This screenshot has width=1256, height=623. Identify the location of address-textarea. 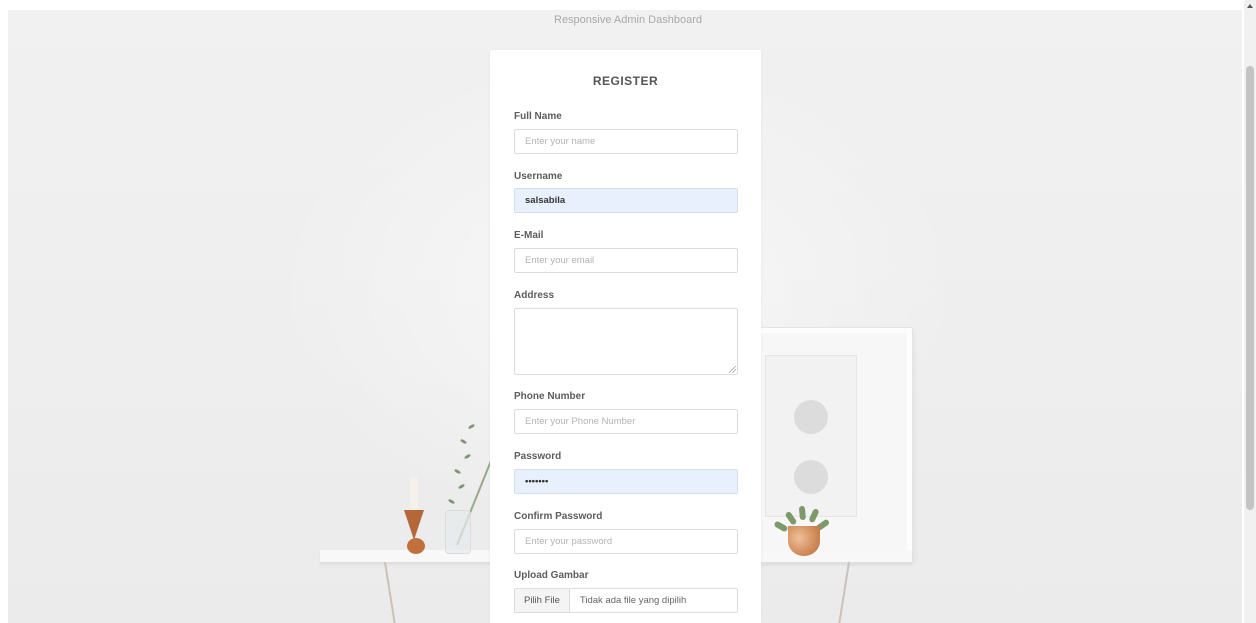
(626, 341).